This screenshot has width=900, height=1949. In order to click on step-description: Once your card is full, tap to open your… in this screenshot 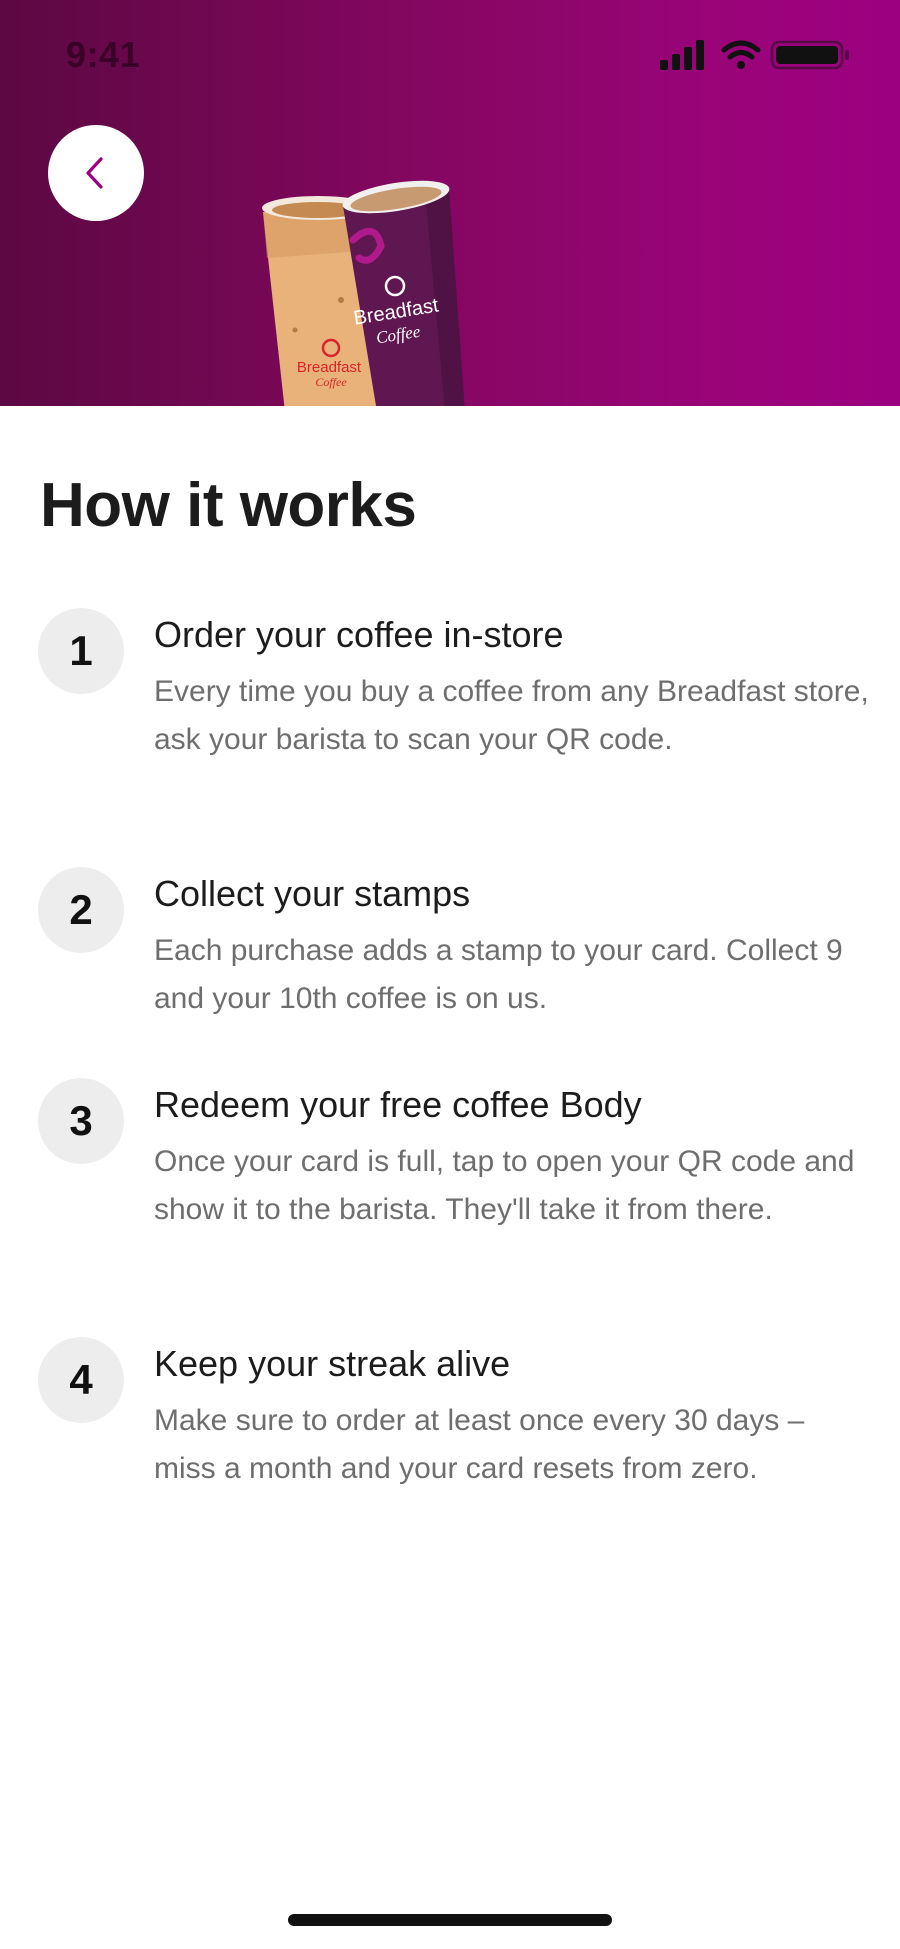, I will do `click(504, 1185)`.